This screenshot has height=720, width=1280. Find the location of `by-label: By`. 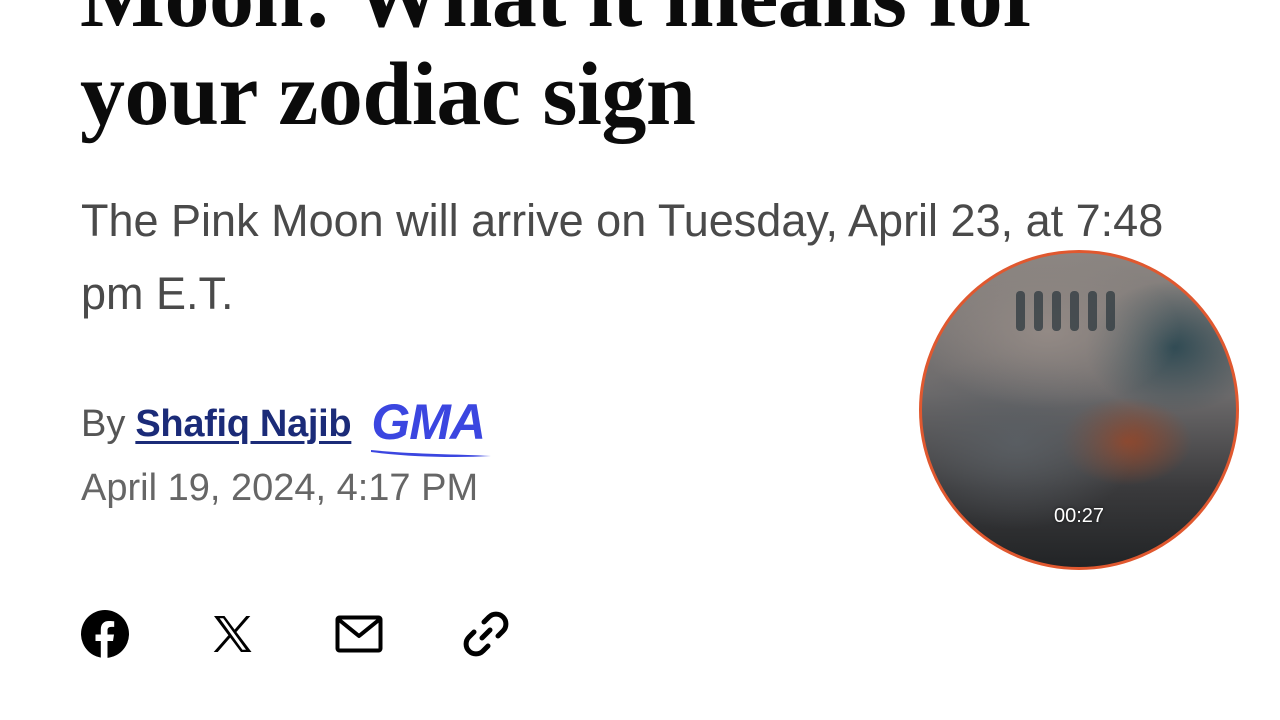

by-label: By is located at coordinates (103, 423).